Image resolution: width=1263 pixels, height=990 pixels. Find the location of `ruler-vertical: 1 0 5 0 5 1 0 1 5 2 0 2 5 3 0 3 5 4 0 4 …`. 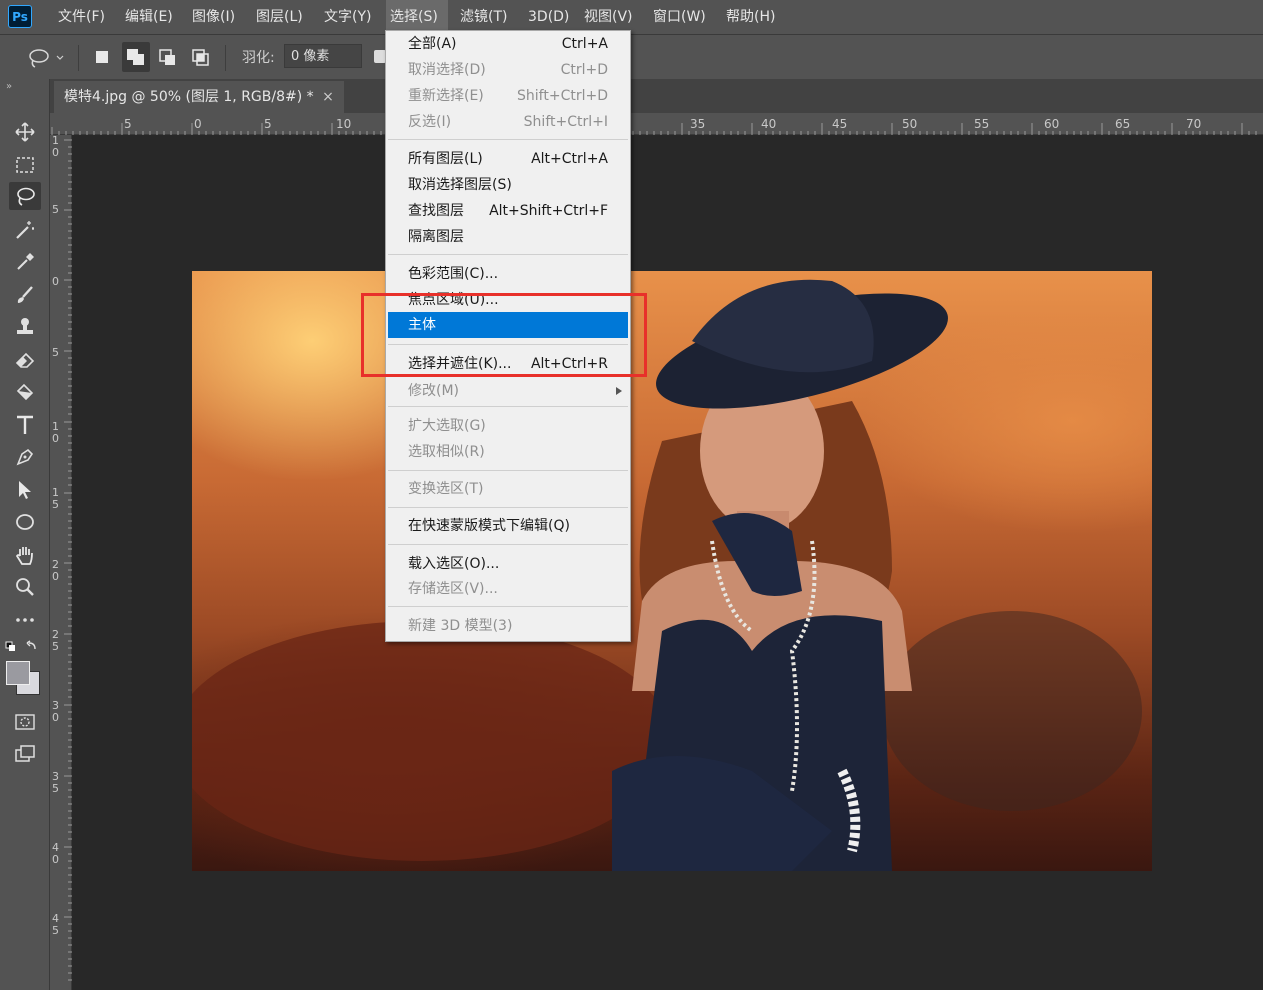

ruler-vertical: 1 0 5 0 5 1 0 1 5 2 0 2 5 3 0 3 5 4 0 4 … is located at coordinates (61, 562).